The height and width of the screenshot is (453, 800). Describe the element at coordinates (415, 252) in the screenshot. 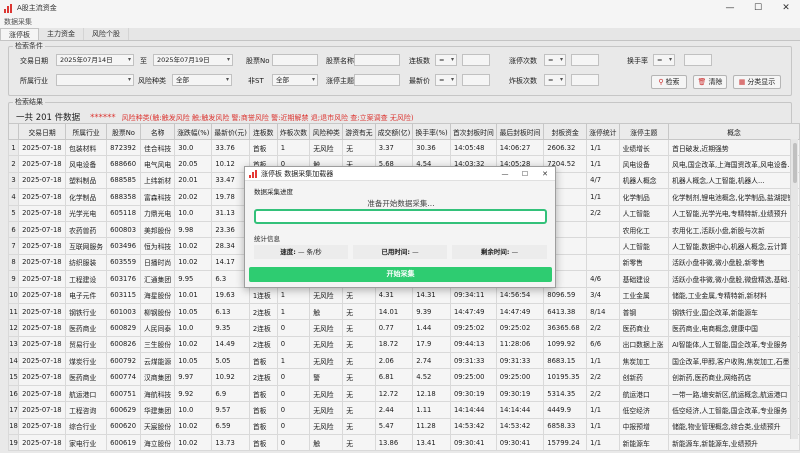

I see `elapsed-value: —` at that location.